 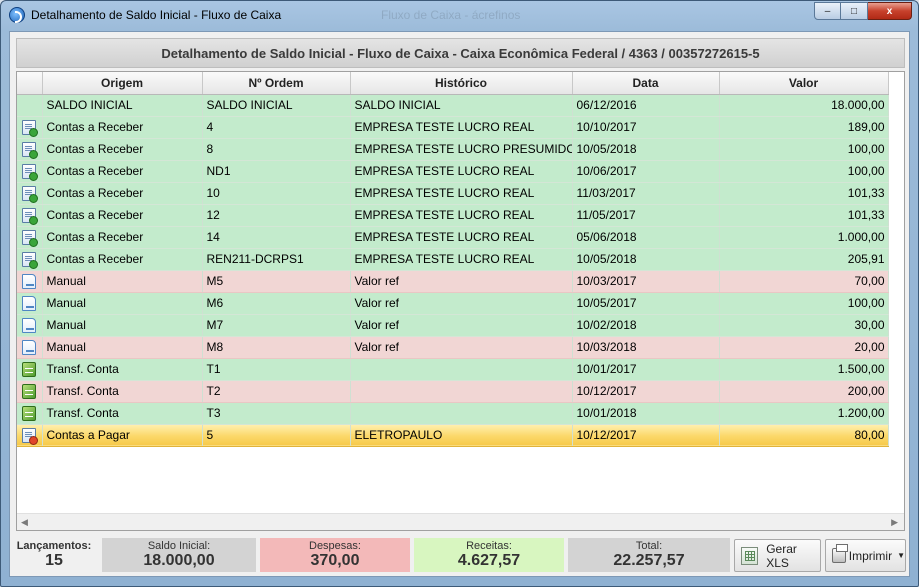 I want to click on cell-ordem: SALDO INICIAL, so click(x=276, y=105).